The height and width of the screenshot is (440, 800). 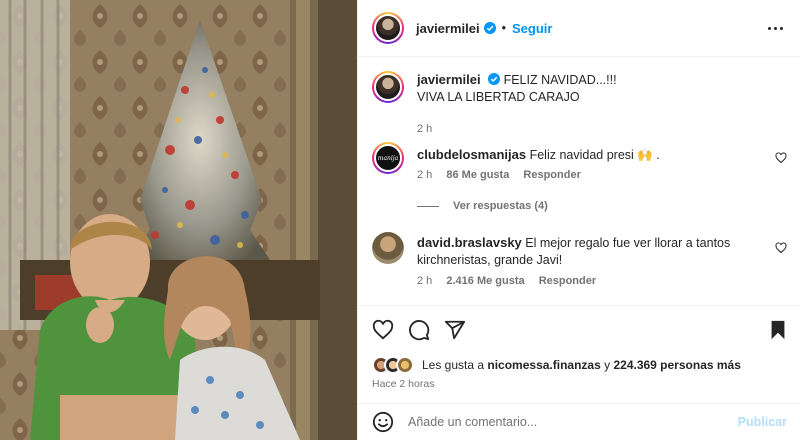 I want to click on comment-icon, so click(x=419, y=330).